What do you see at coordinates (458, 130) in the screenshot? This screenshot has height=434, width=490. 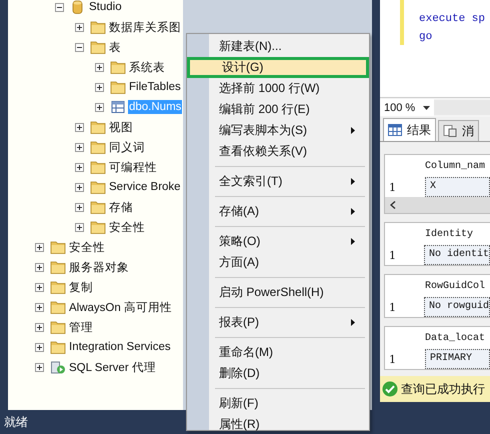 I see `results-tab: 消` at bounding box center [458, 130].